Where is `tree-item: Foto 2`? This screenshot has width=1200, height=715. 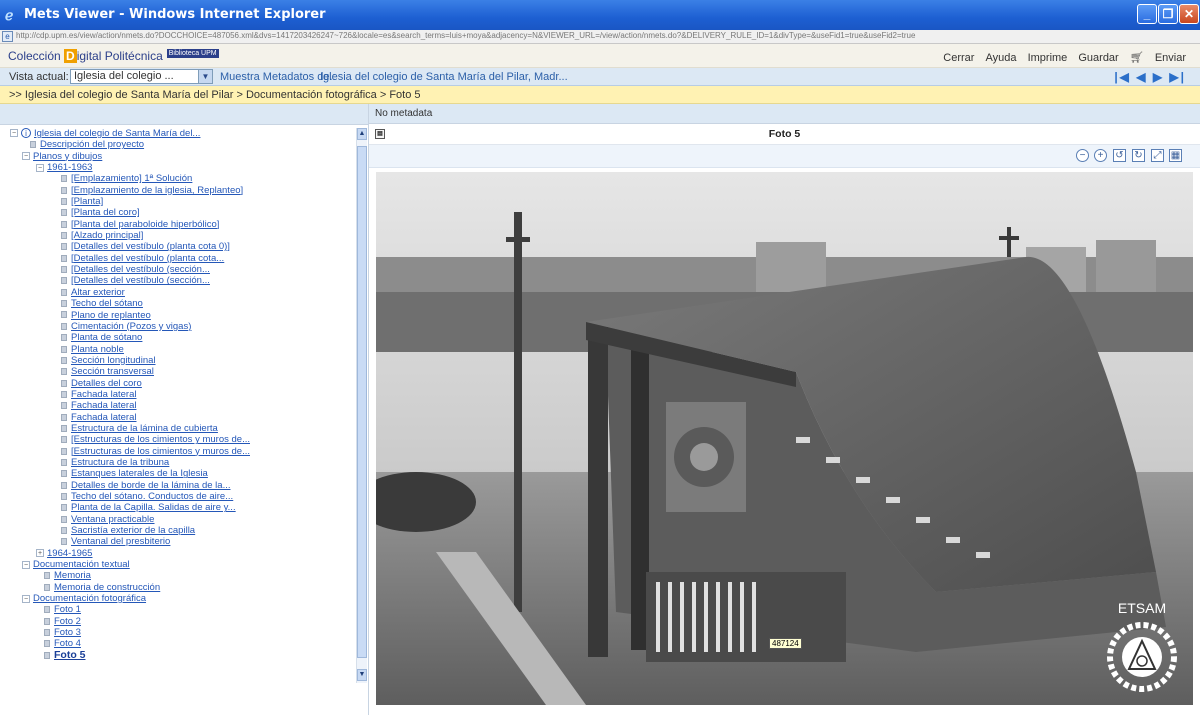 tree-item: Foto 2 is located at coordinates (177, 621).